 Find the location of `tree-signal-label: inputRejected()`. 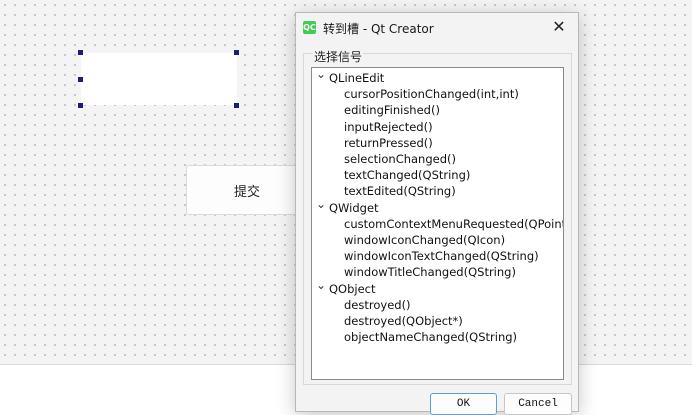

tree-signal-label: inputRejected() is located at coordinates (388, 126).